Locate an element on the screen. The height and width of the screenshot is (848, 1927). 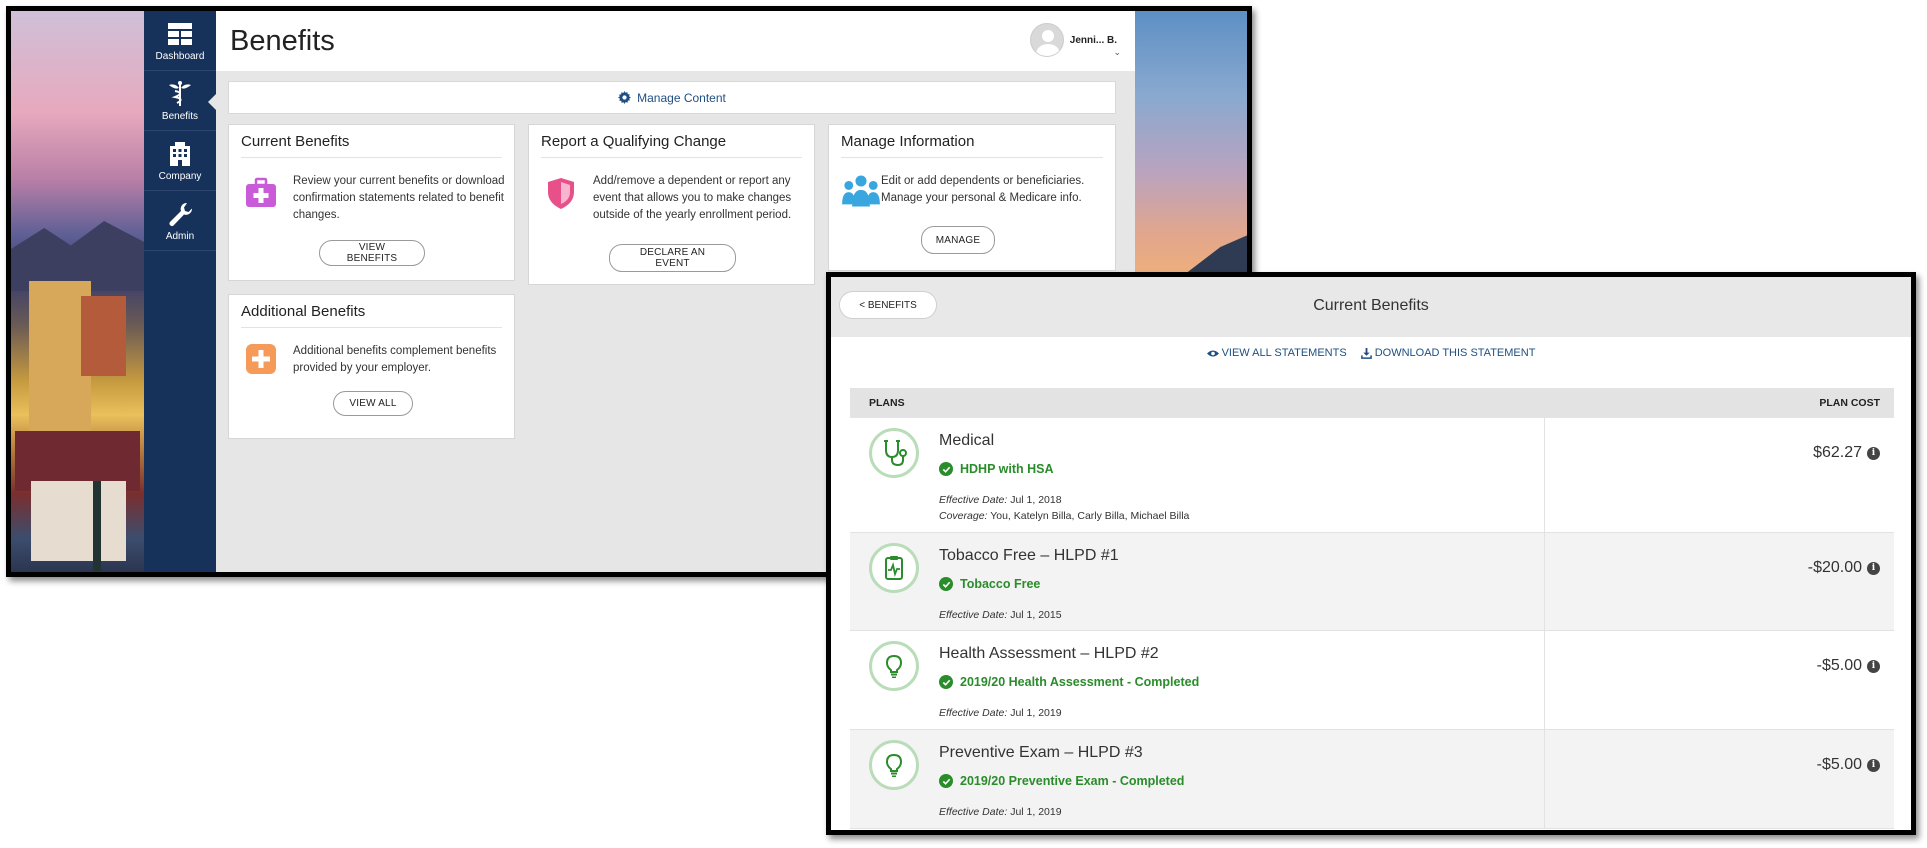
manage-content-button: Manage Content is located at coordinates (672, 97).